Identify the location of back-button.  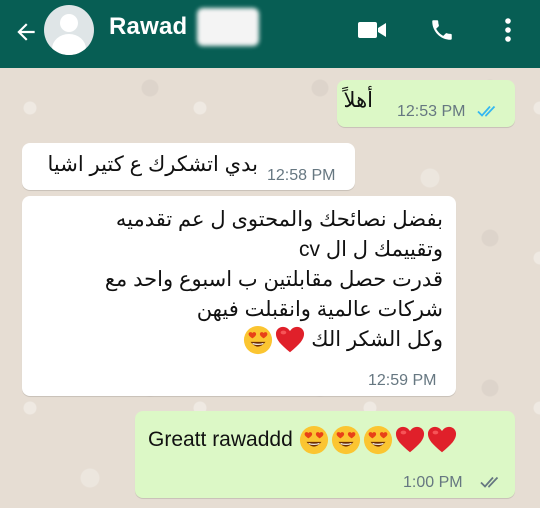
(26, 32).